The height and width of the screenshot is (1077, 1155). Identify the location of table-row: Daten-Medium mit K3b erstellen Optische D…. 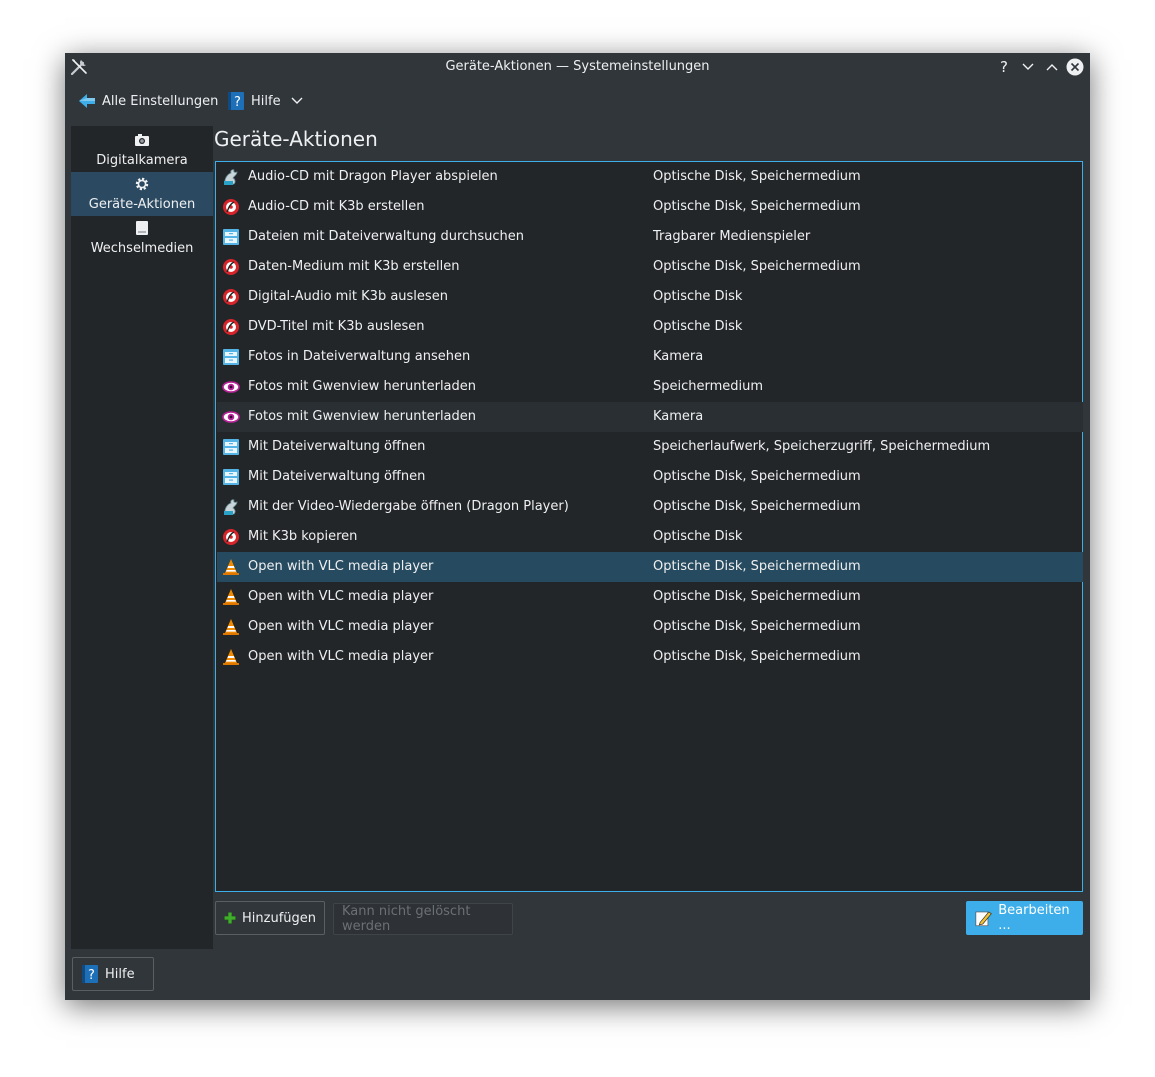
(650, 267).